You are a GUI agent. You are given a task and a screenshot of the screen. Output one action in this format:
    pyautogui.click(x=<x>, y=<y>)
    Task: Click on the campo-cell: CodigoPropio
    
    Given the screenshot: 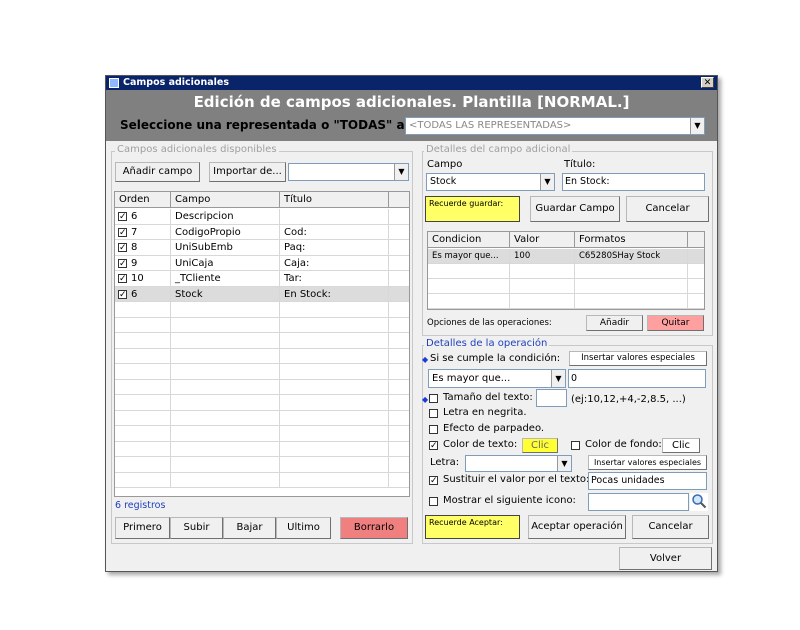 What is the action you would take?
    pyautogui.click(x=225, y=232)
    